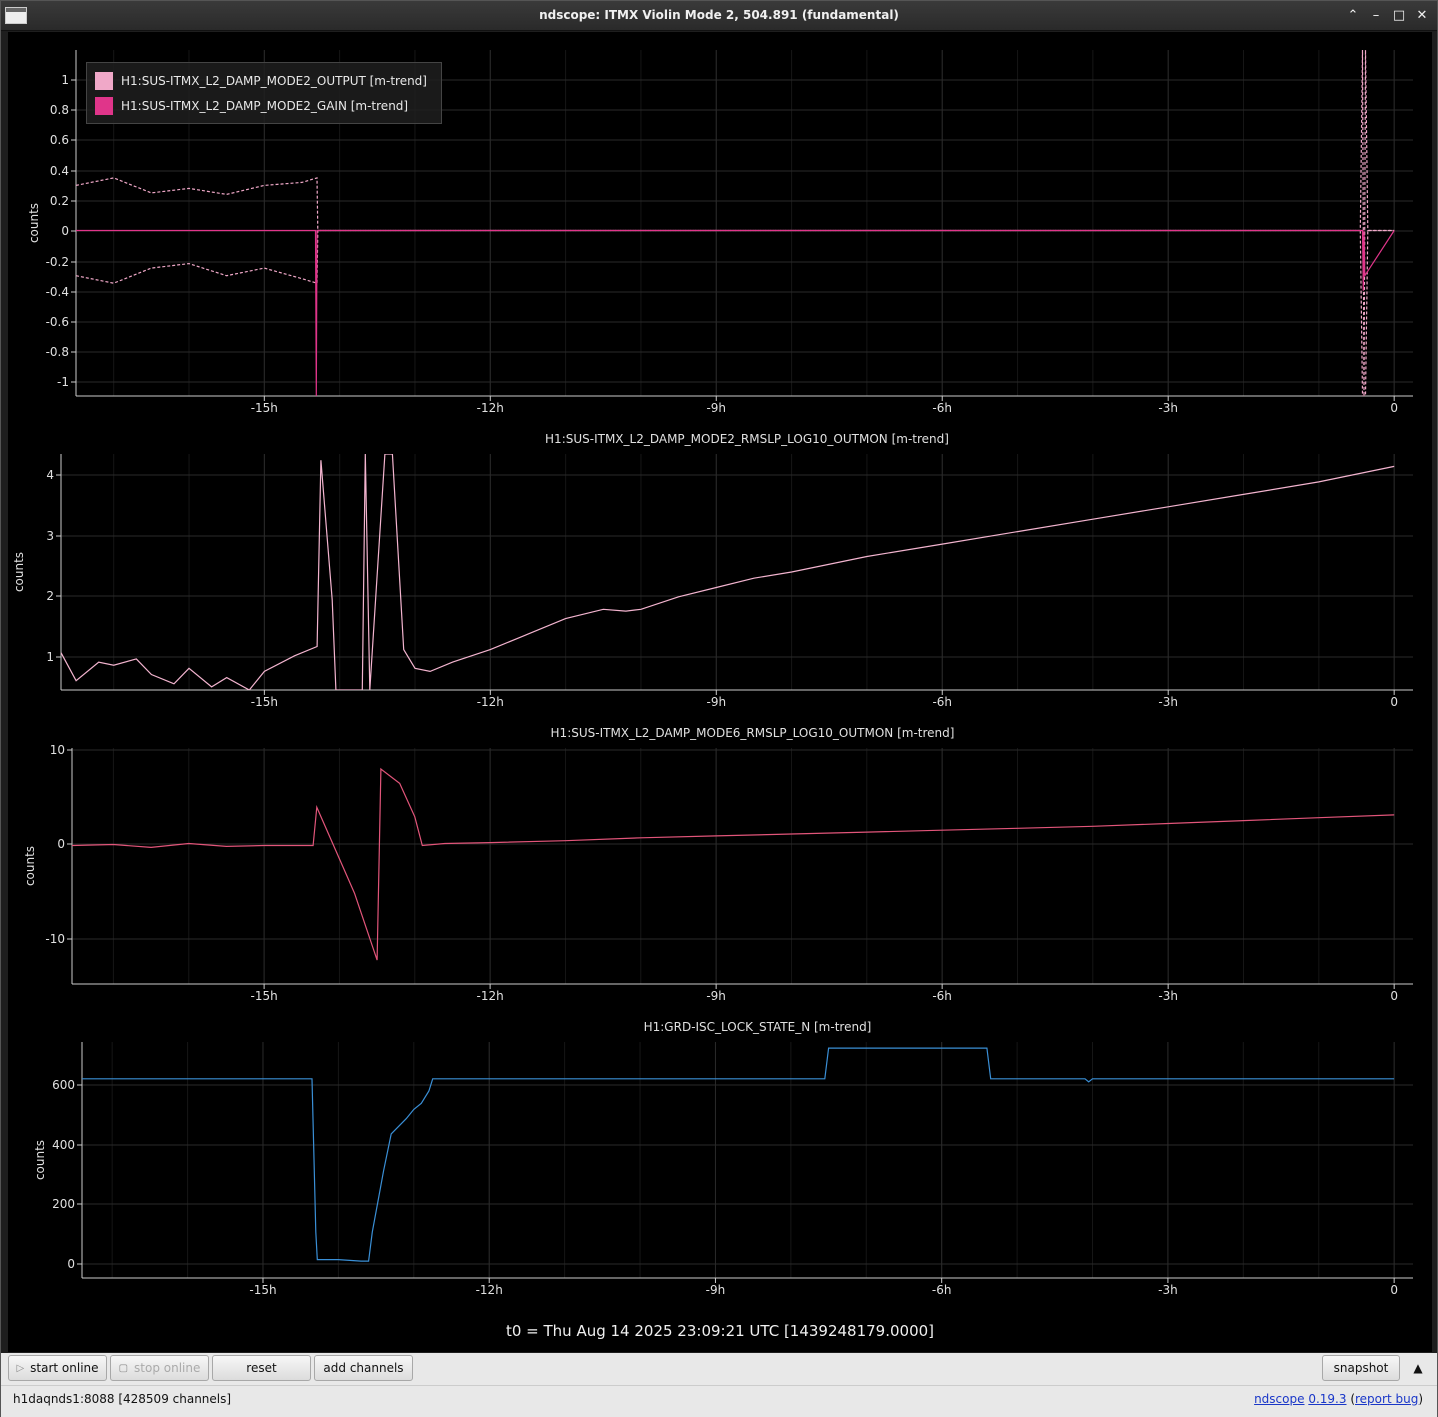 The image size is (1438, 1417). What do you see at coordinates (1386, 1399) in the screenshot?
I see `report-bug-link: report bug` at bounding box center [1386, 1399].